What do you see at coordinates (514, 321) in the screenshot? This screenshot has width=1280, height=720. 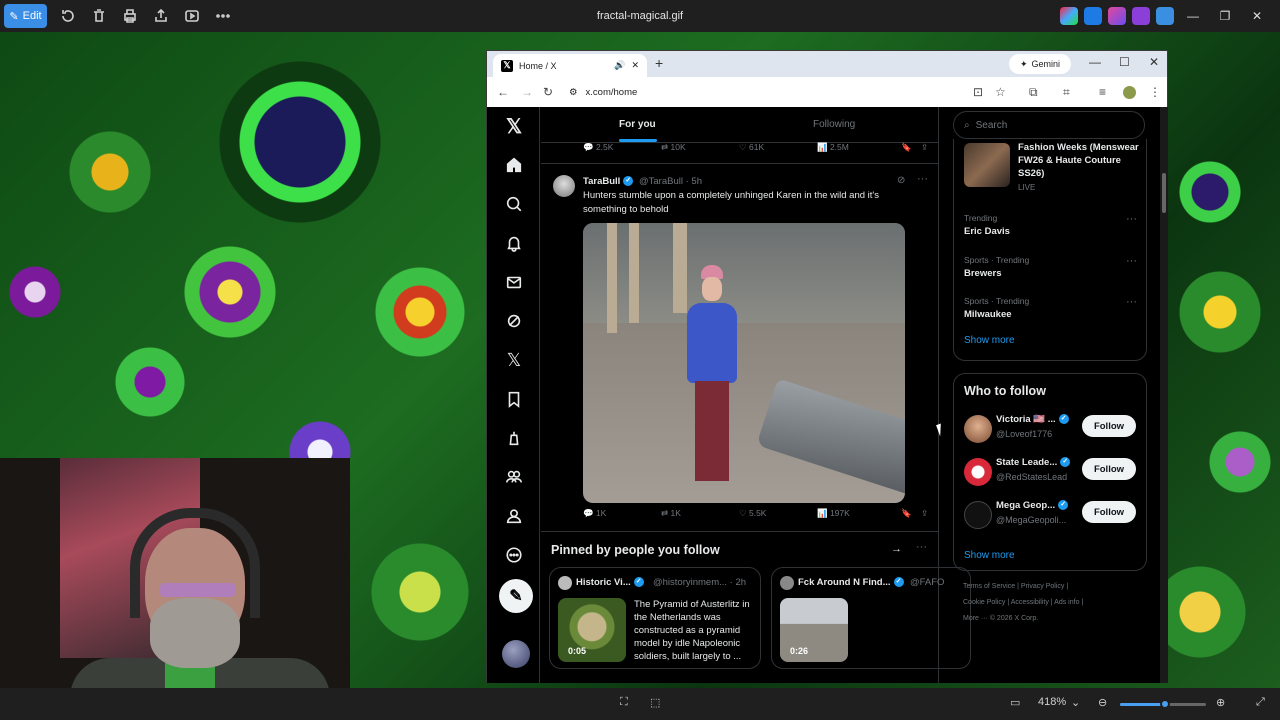 I see `grok-icon` at bounding box center [514, 321].